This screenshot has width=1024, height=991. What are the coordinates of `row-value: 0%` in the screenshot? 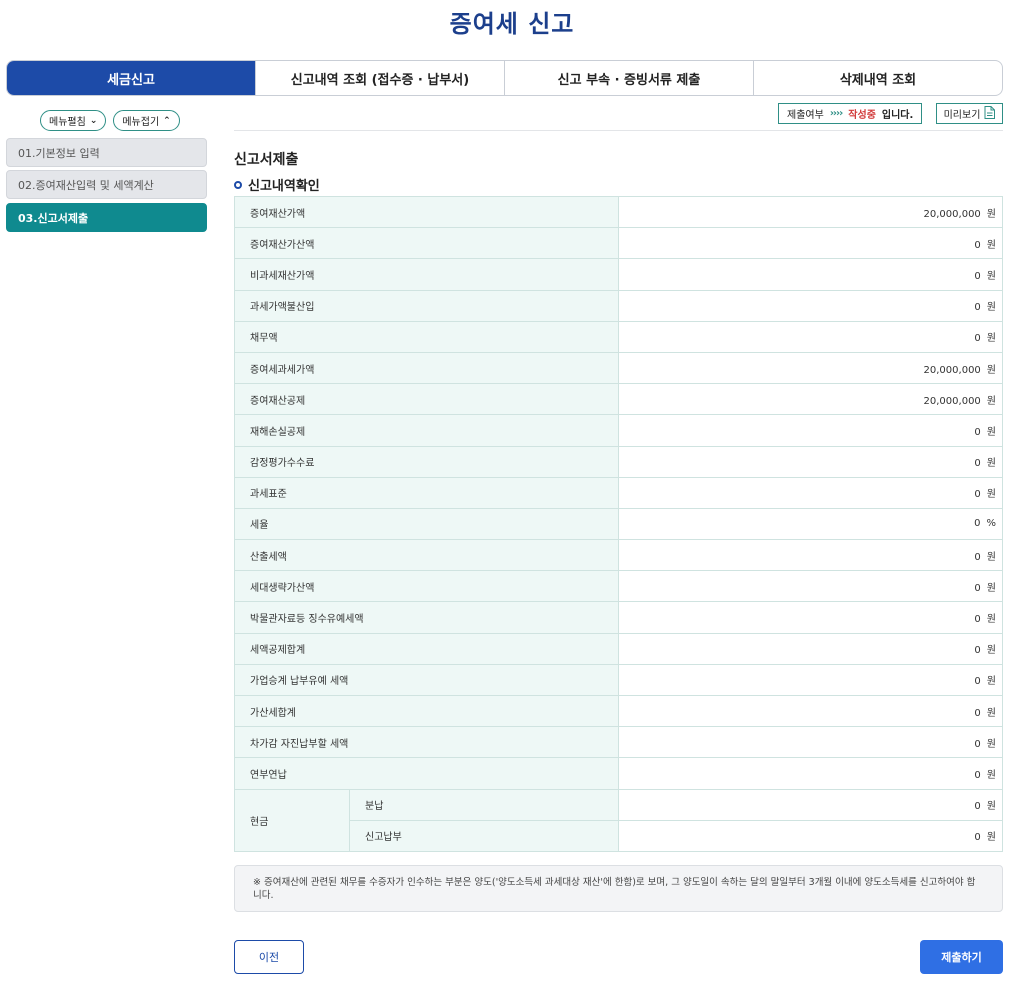 It's located at (810, 524).